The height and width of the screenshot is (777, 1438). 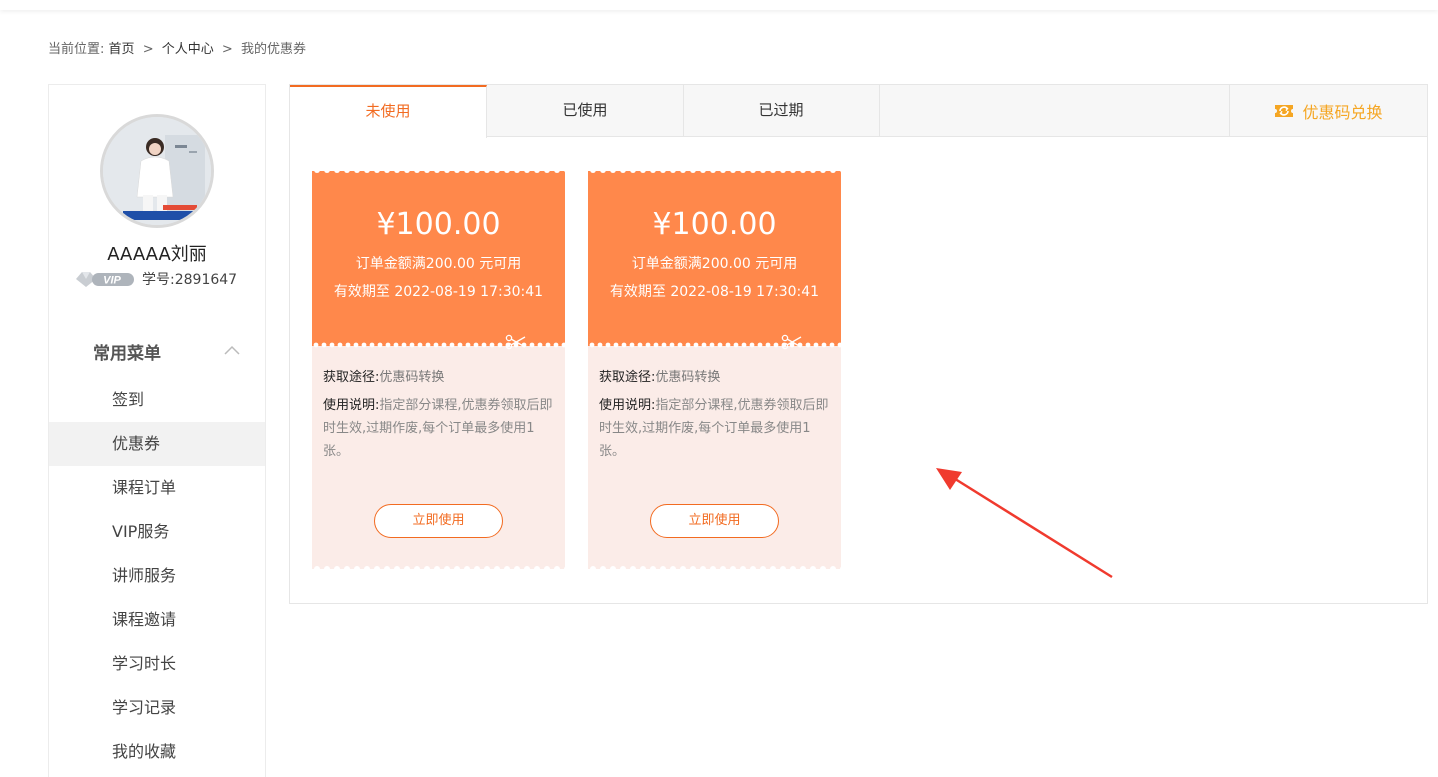 What do you see at coordinates (781, 111) in the screenshot?
I see `tab-expired: 已过期` at bounding box center [781, 111].